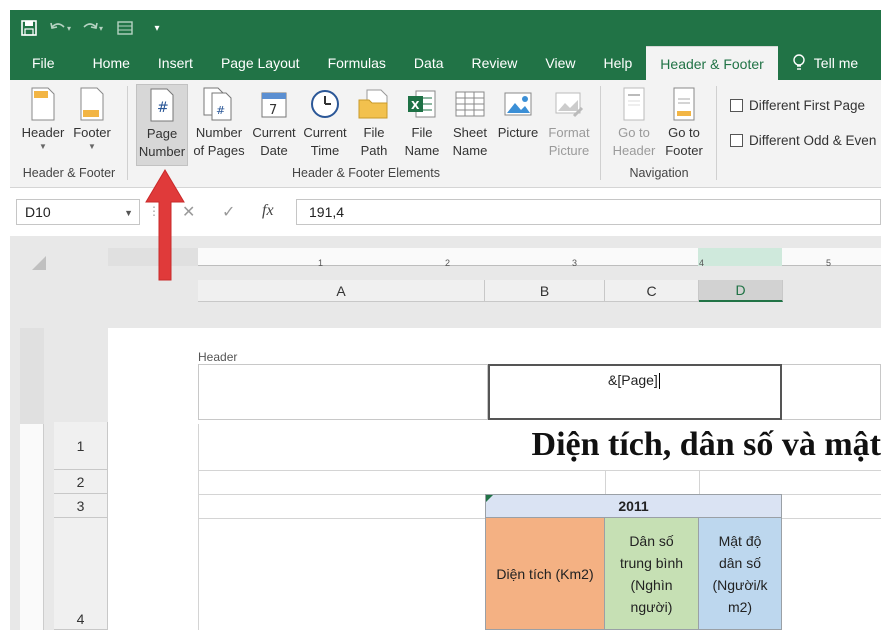  I want to click on row-header-2: 2, so click(81, 482).